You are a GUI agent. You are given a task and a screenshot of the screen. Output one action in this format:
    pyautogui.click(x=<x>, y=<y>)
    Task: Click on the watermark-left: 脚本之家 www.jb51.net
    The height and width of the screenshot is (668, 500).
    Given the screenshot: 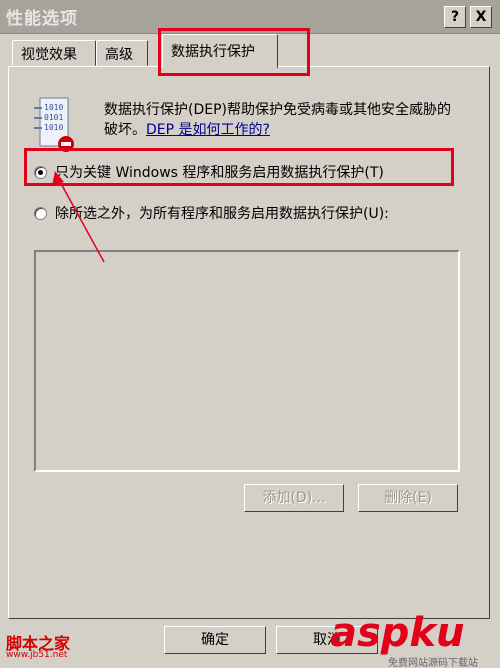 What is the action you would take?
    pyautogui.click(x=38, y=645)
    